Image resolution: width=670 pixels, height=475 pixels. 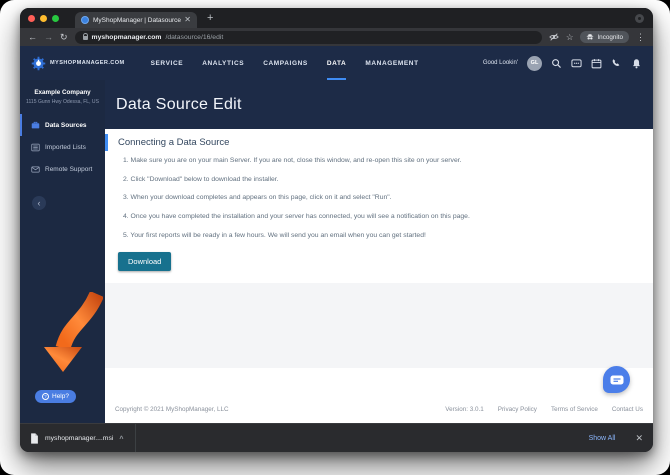 I want to click on header-right-cluster: Good Lookin' GL, so click(x=562, y=63).